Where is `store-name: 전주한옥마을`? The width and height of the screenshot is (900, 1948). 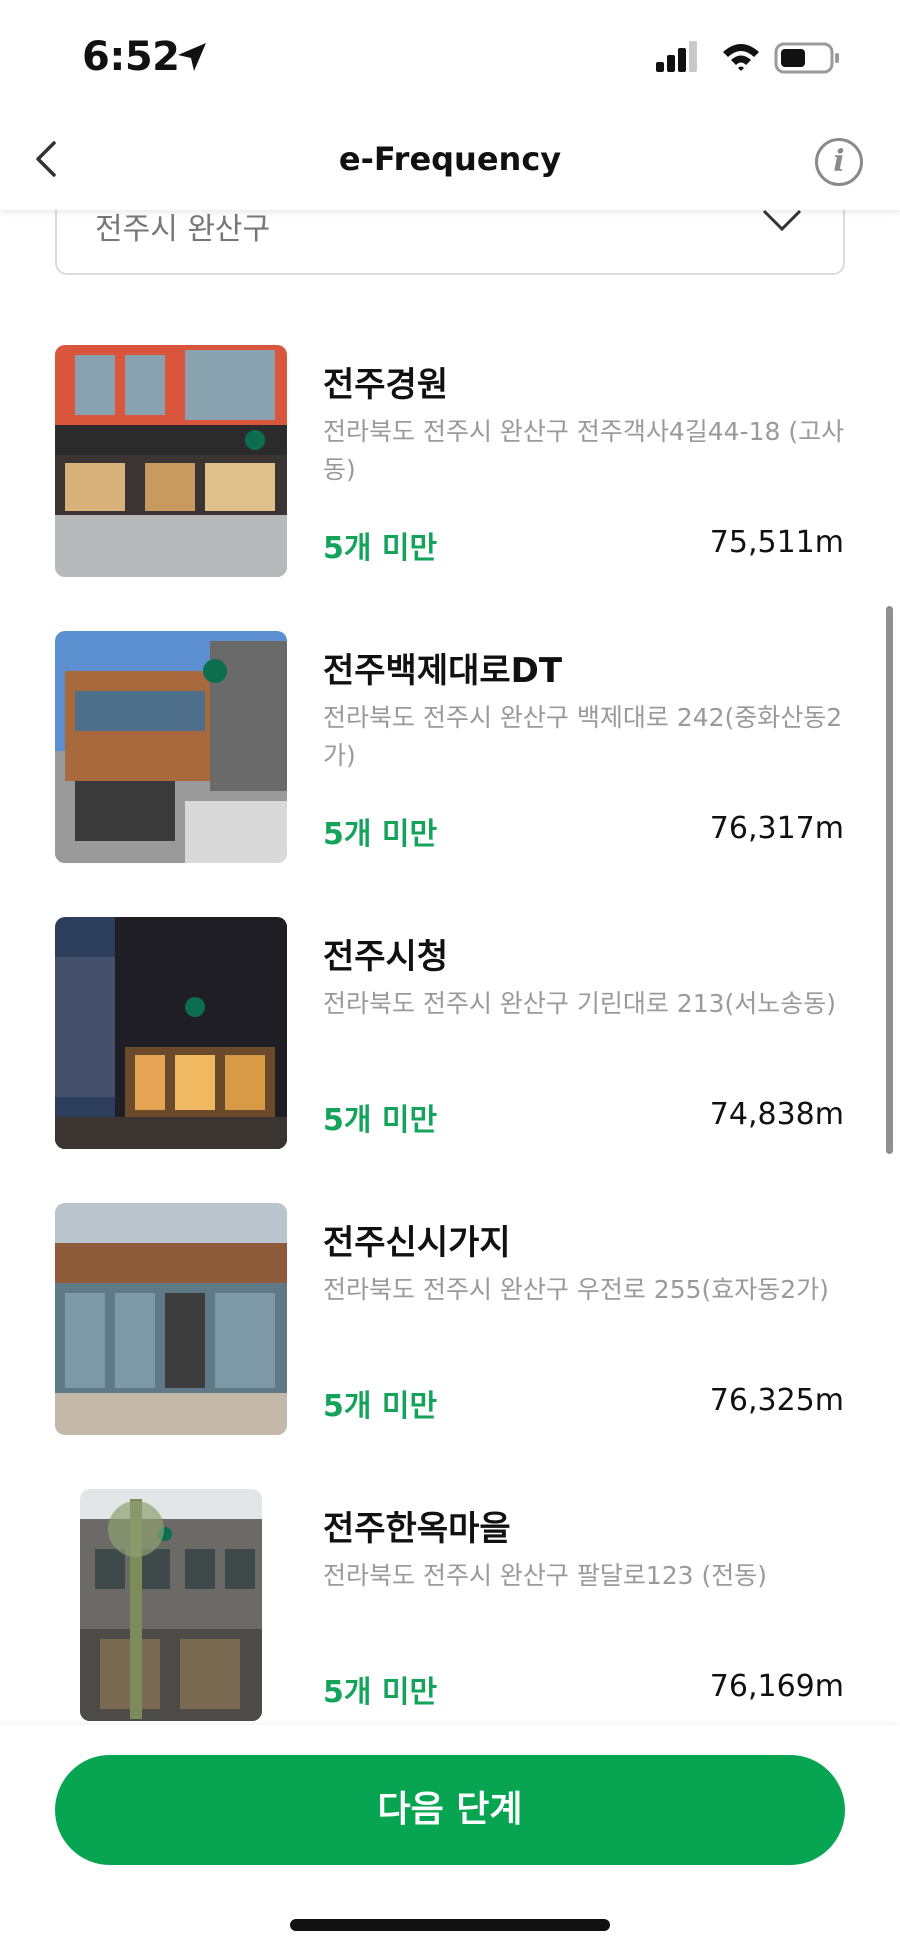
store-name: 전주한옥마을 is located at coordinates (417, 1529).